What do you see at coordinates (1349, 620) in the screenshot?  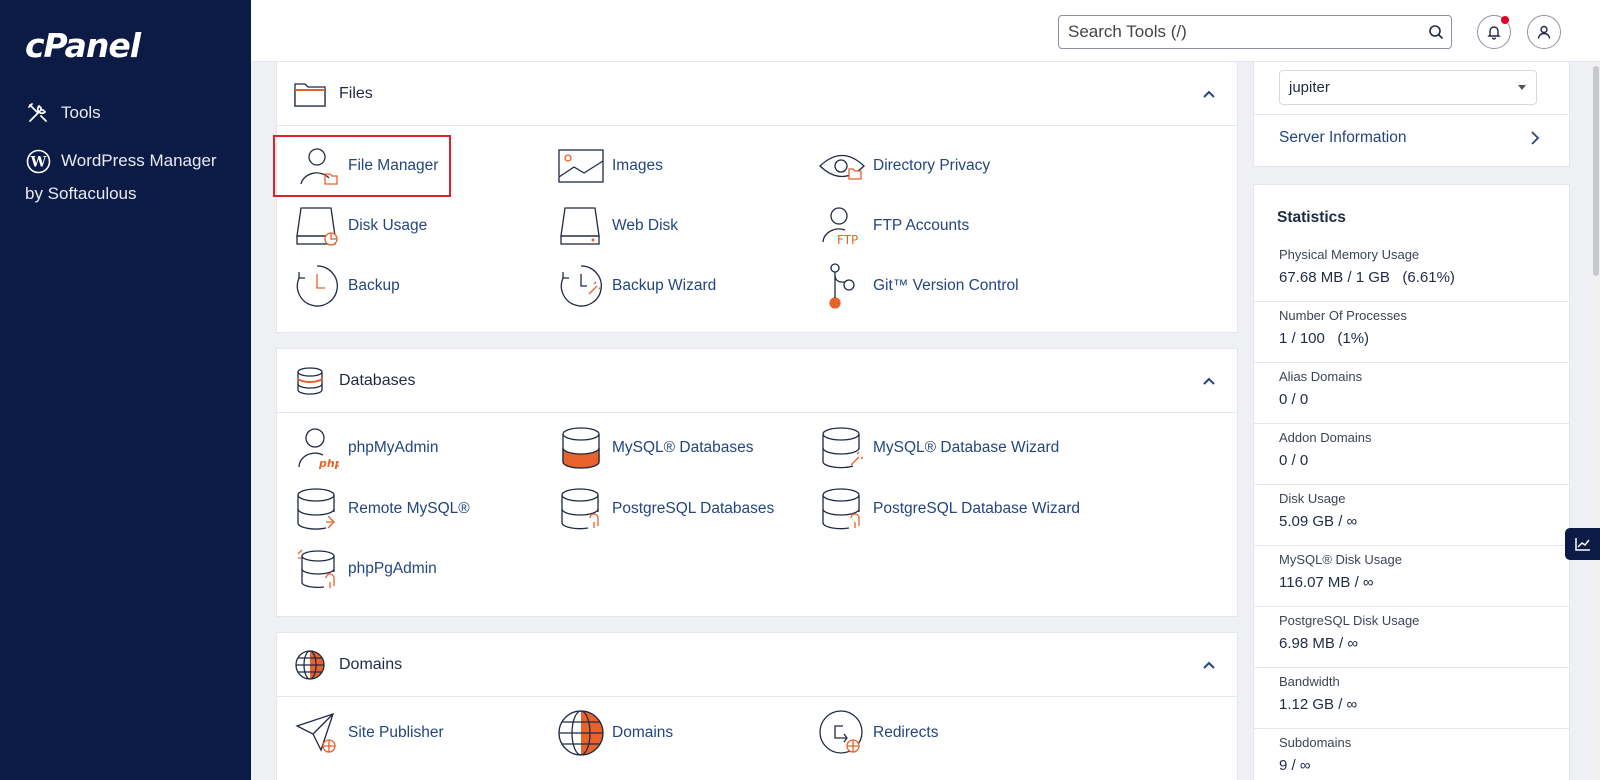 I see `stat-label: PostgreSQL Disk Usage` at bounding box center [1349, 620].